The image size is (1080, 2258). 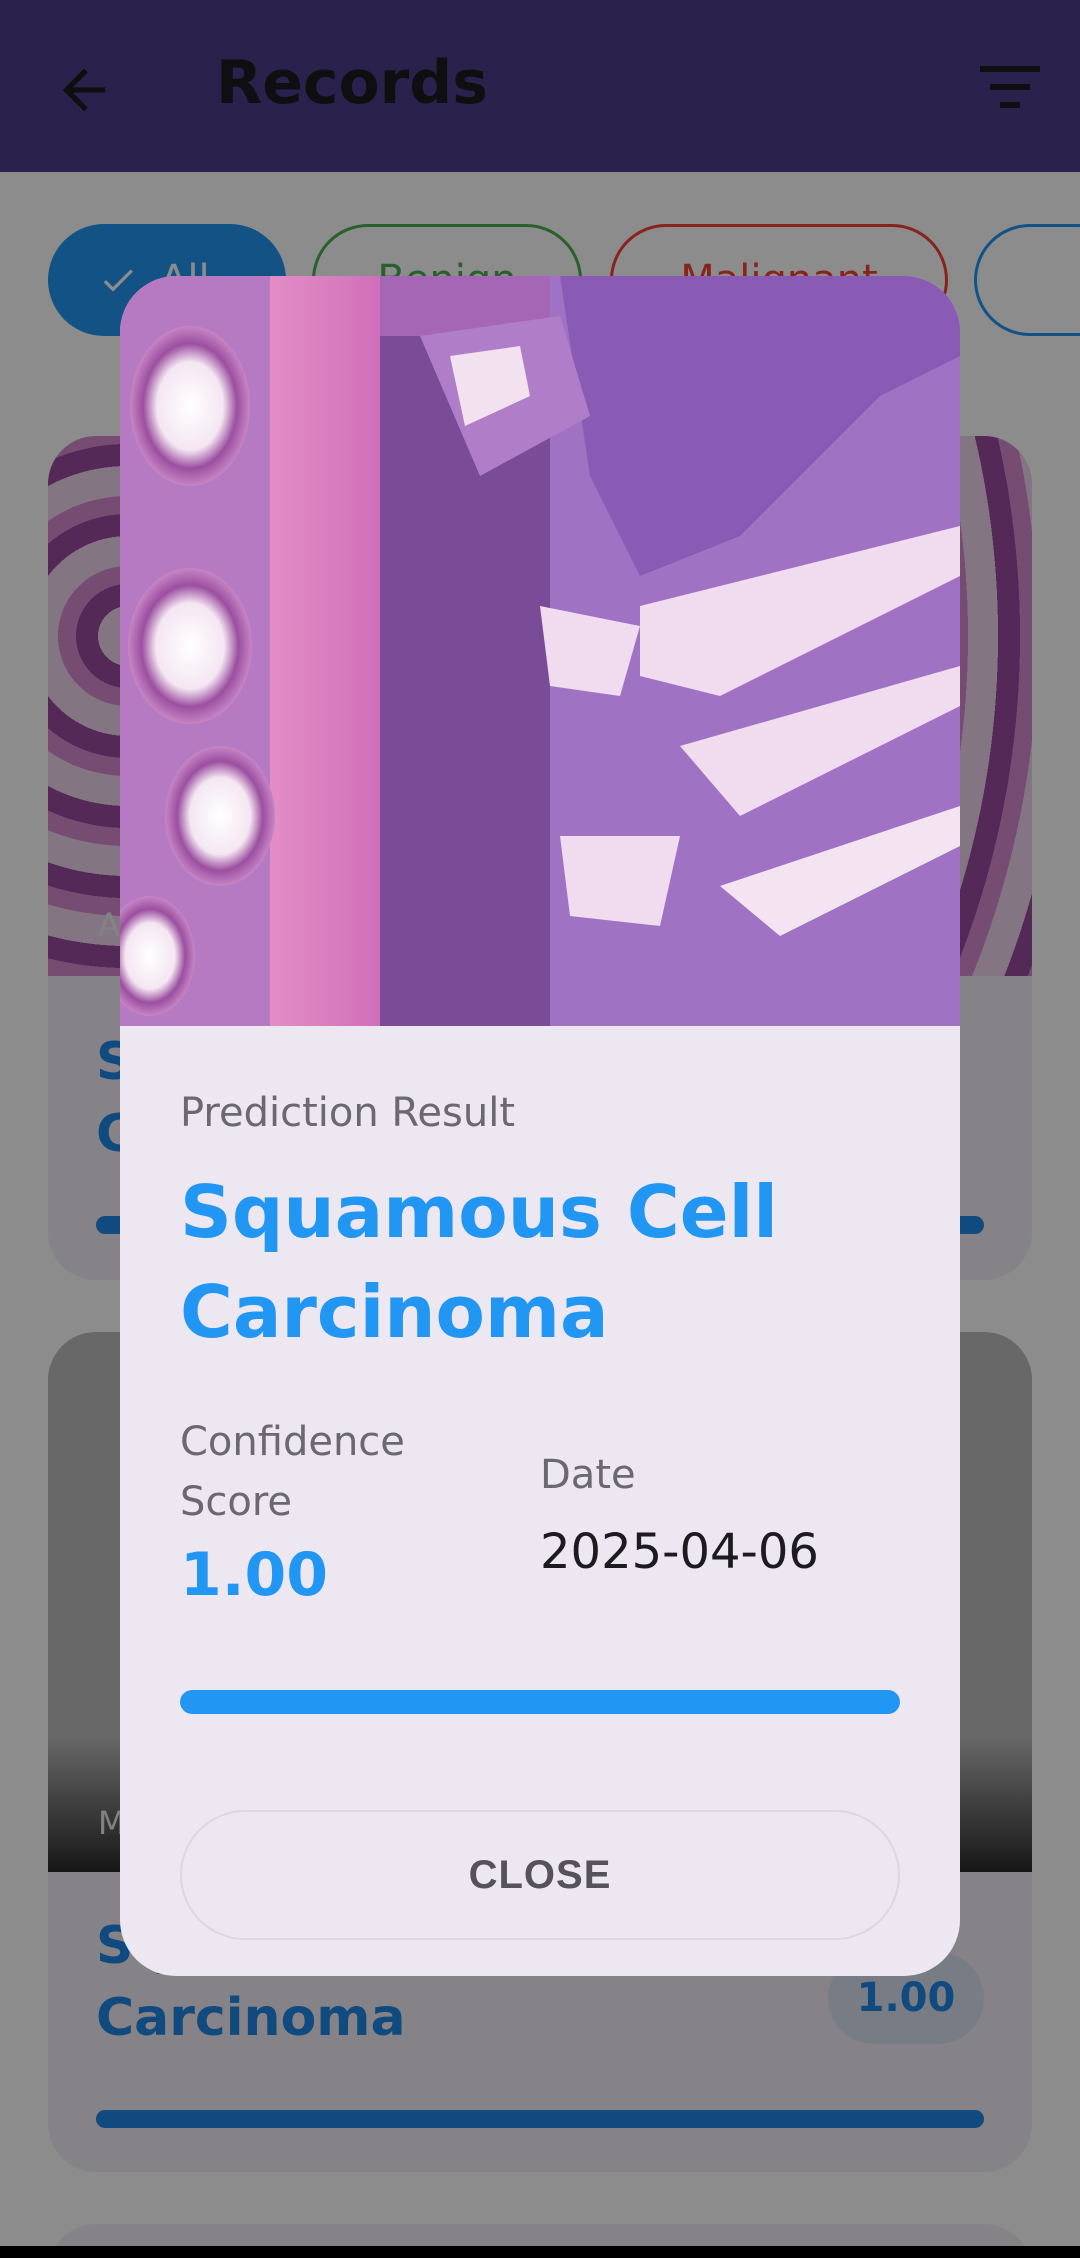 What do you see at coordinates (348, 1113) in the screenshot?
I see `prediction-label: Prediction Result` at bounding box center [348, 1113].